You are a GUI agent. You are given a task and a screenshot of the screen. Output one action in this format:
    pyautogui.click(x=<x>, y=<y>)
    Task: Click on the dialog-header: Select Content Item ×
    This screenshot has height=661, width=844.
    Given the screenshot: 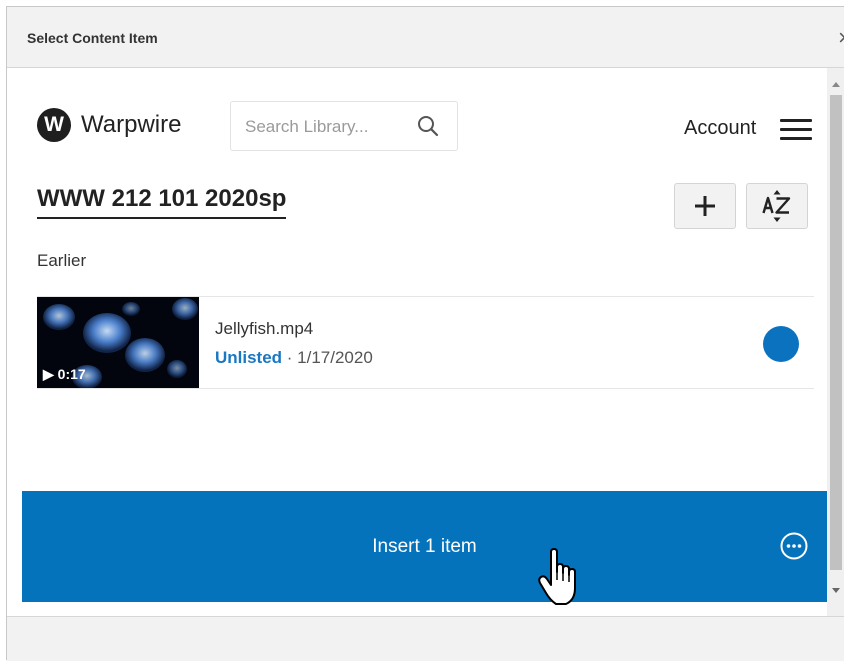 What is the action you would take?
    pyautogui.click(x=425, y=37)
    